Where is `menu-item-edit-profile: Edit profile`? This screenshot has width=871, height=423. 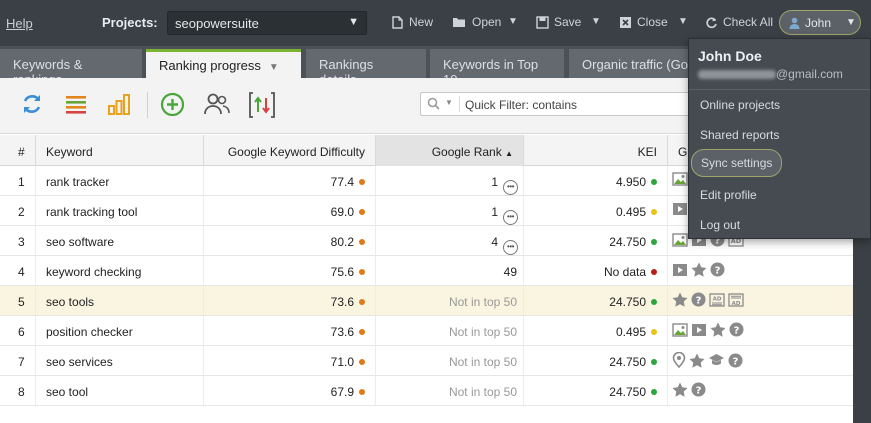
menu-item-edit-profile: Edit profile is located at coordinates (728, 195).